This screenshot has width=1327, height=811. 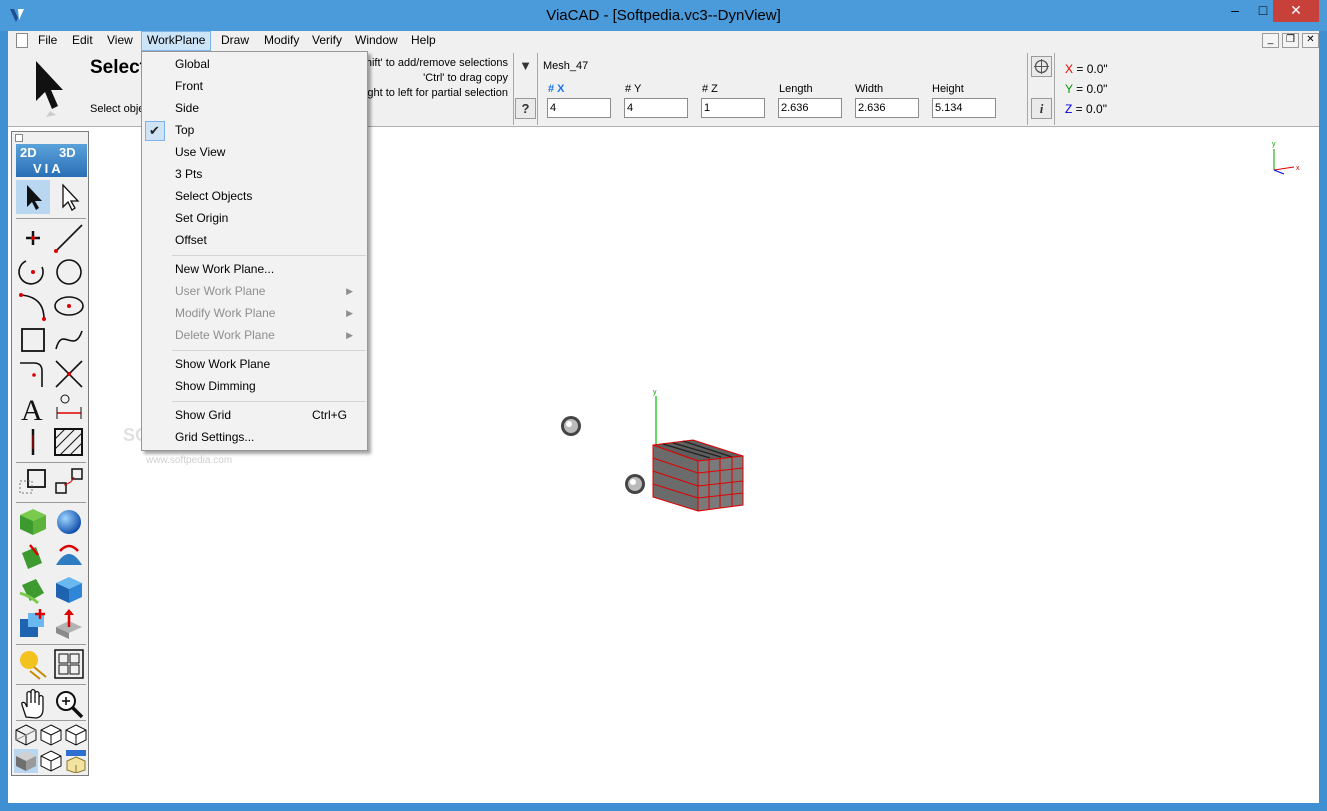 What do you see at coordinates (69, 306) in the screenshot?
I see `ellipse-tool` at bounding box center [69, 306].